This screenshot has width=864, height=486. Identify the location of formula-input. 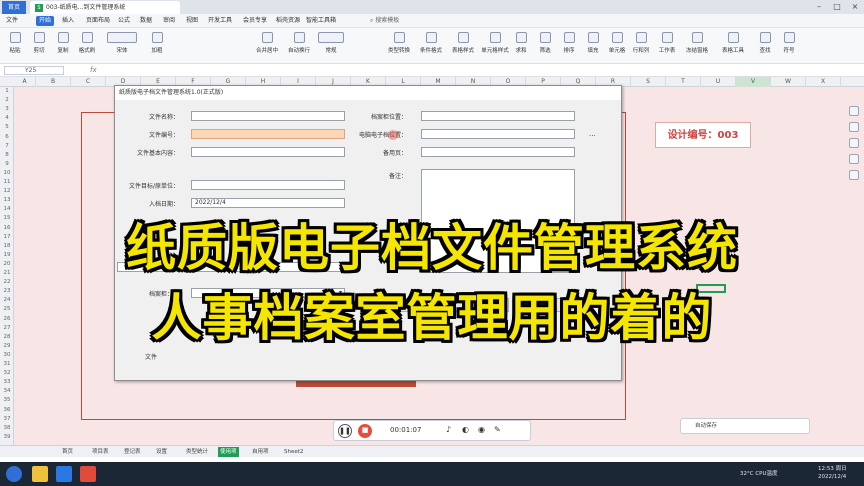
(478, 70).